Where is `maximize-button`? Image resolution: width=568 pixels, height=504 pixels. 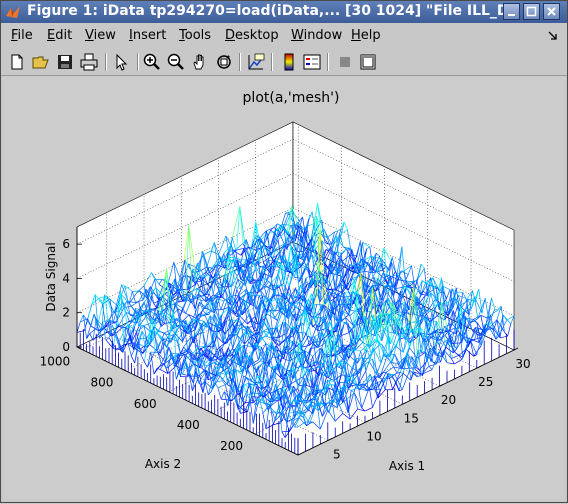 maximize-button is located at coordinates (531, 11).